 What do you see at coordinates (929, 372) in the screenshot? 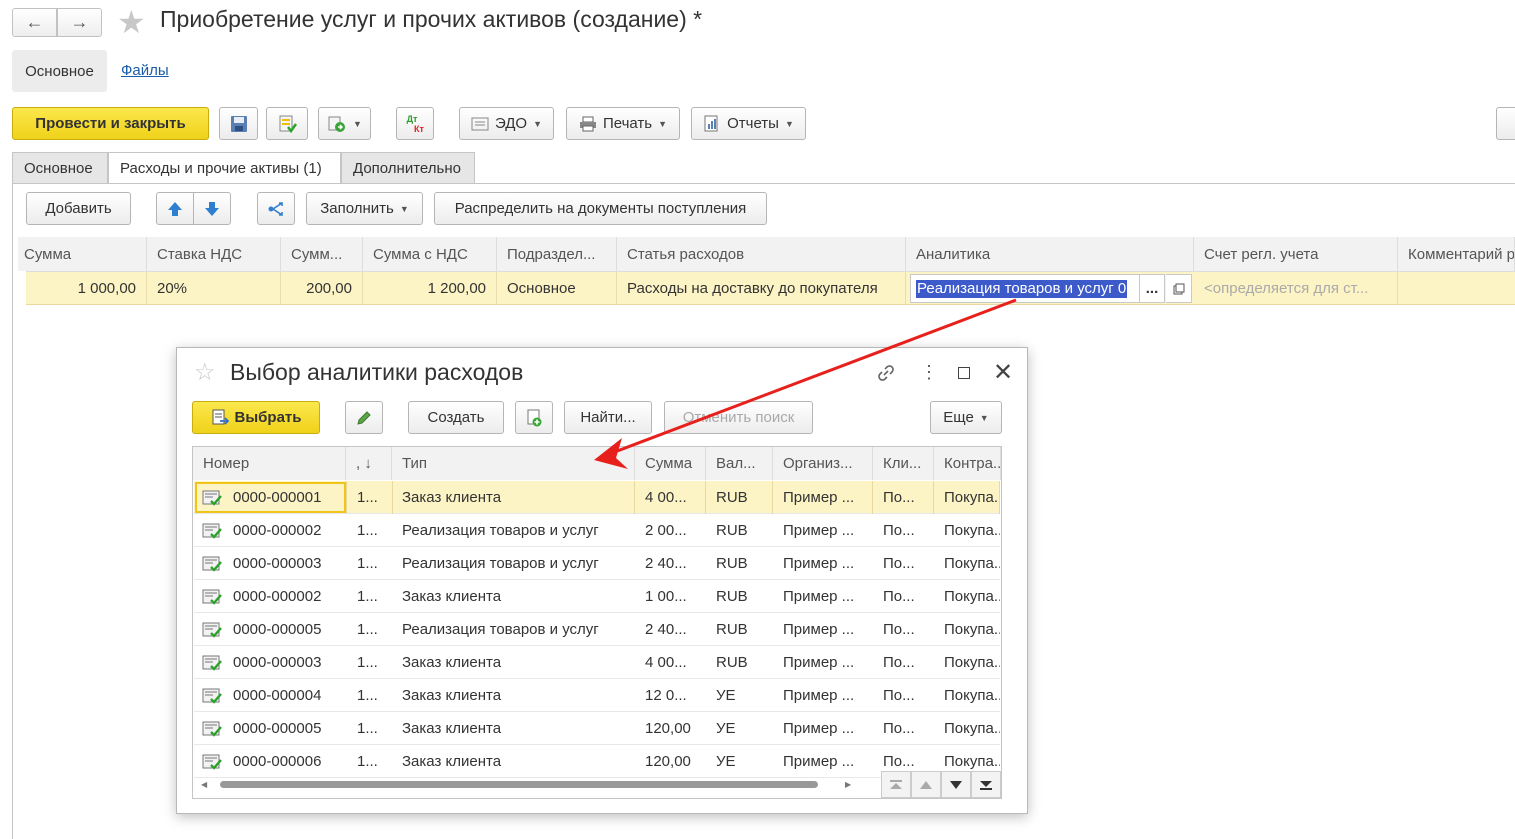
I see `dialog-menu-icon: ⋮` at bounding box center [929, 372].